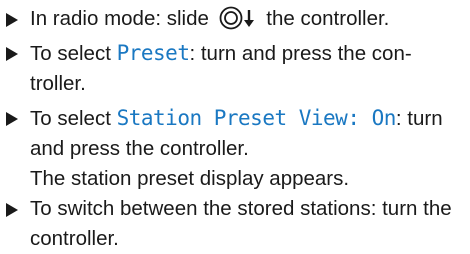 This screenshot has width=470, height=254. What do you see at coordinates (73, 118) in the screenshot?
I see `step-3-text-before: To select` at bounding box center [73, 118].